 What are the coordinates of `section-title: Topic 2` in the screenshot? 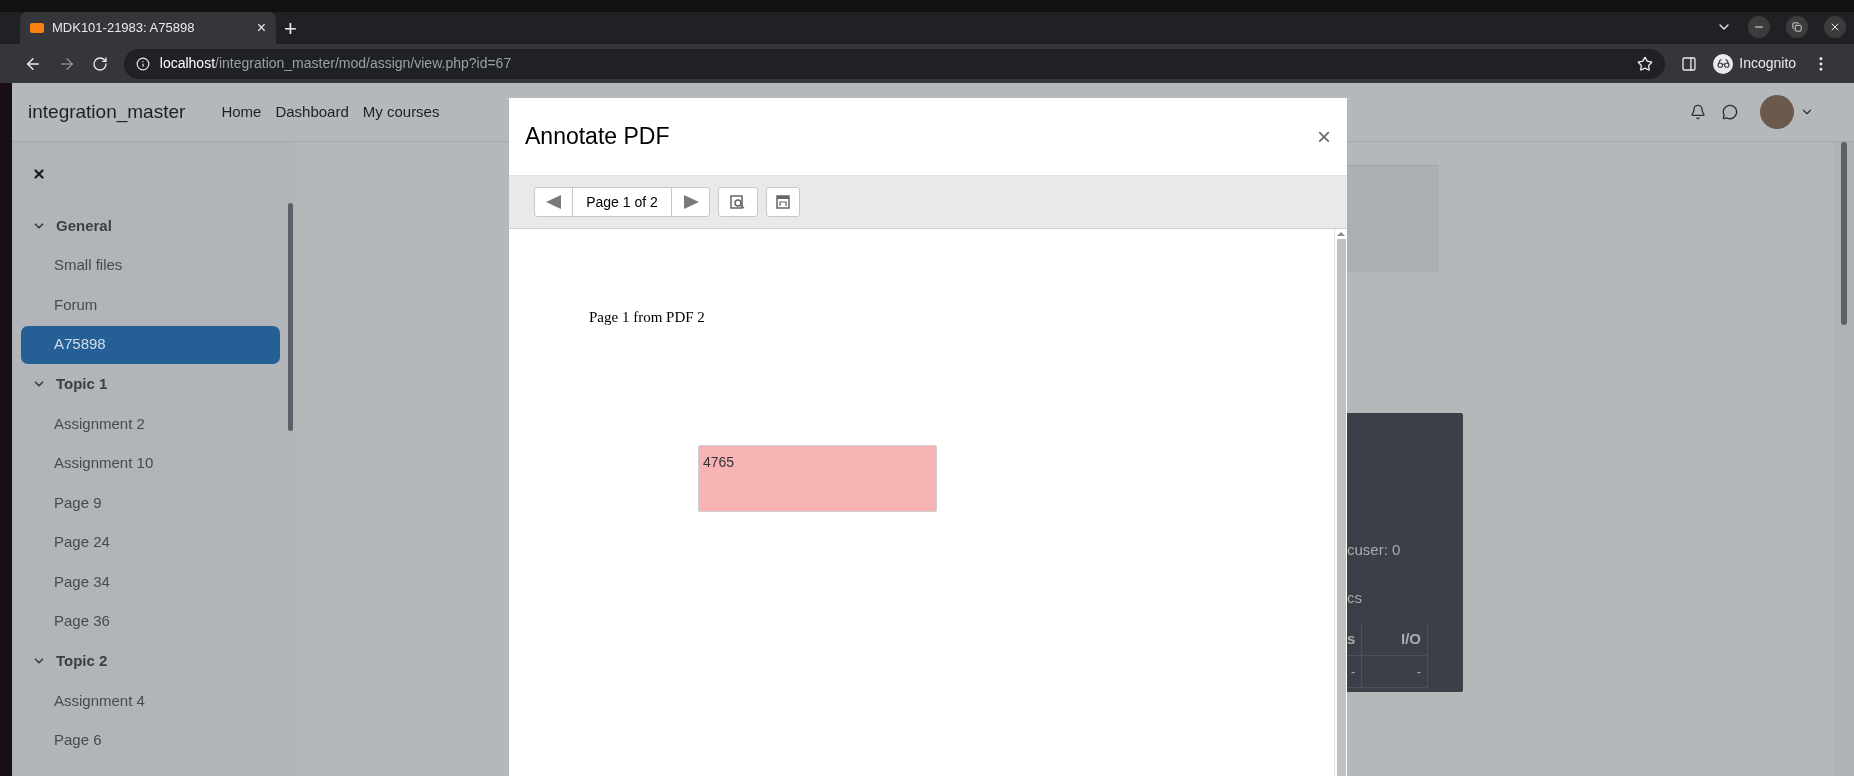 It's located at (82, 661).